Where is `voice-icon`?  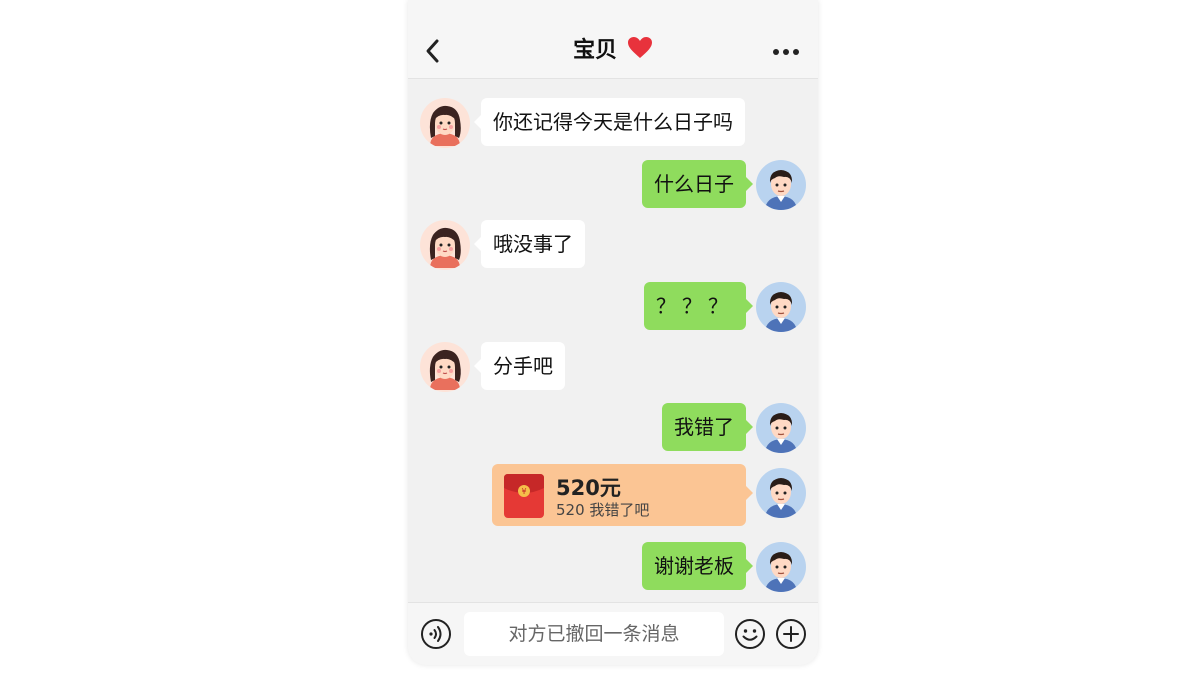
voice-icon is located at coordinates (436, 634).